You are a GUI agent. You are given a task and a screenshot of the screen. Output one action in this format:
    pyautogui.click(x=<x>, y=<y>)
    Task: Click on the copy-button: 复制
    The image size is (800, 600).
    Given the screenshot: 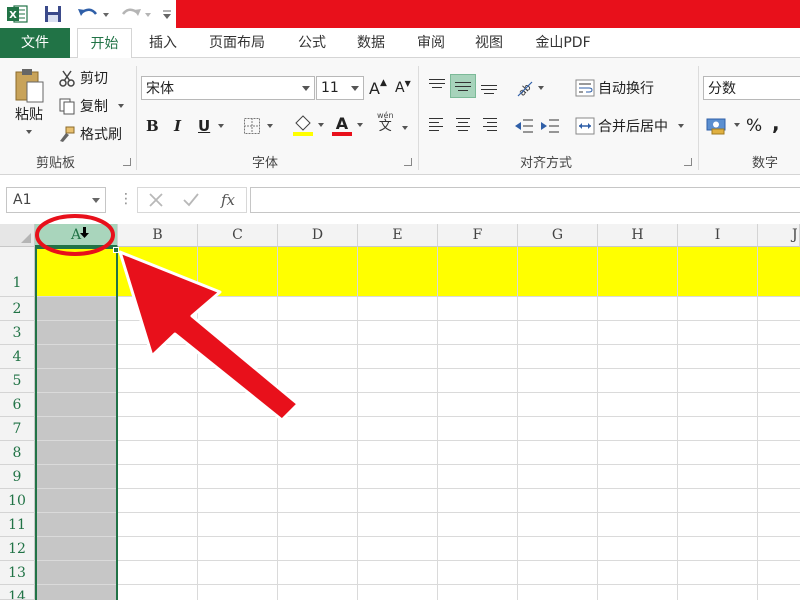 What is the action you would take?
    pyautogui.click(x=91, y=106)
    